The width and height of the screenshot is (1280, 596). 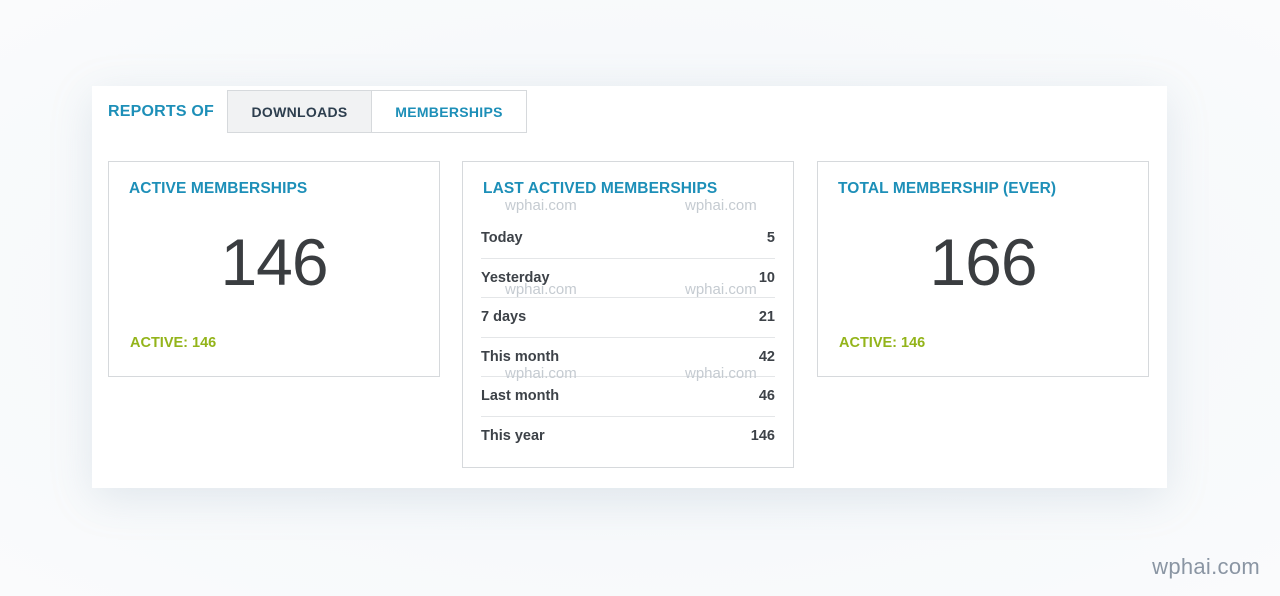 I want to click on active-memberships-count: 146, so click(x=274, y=262).